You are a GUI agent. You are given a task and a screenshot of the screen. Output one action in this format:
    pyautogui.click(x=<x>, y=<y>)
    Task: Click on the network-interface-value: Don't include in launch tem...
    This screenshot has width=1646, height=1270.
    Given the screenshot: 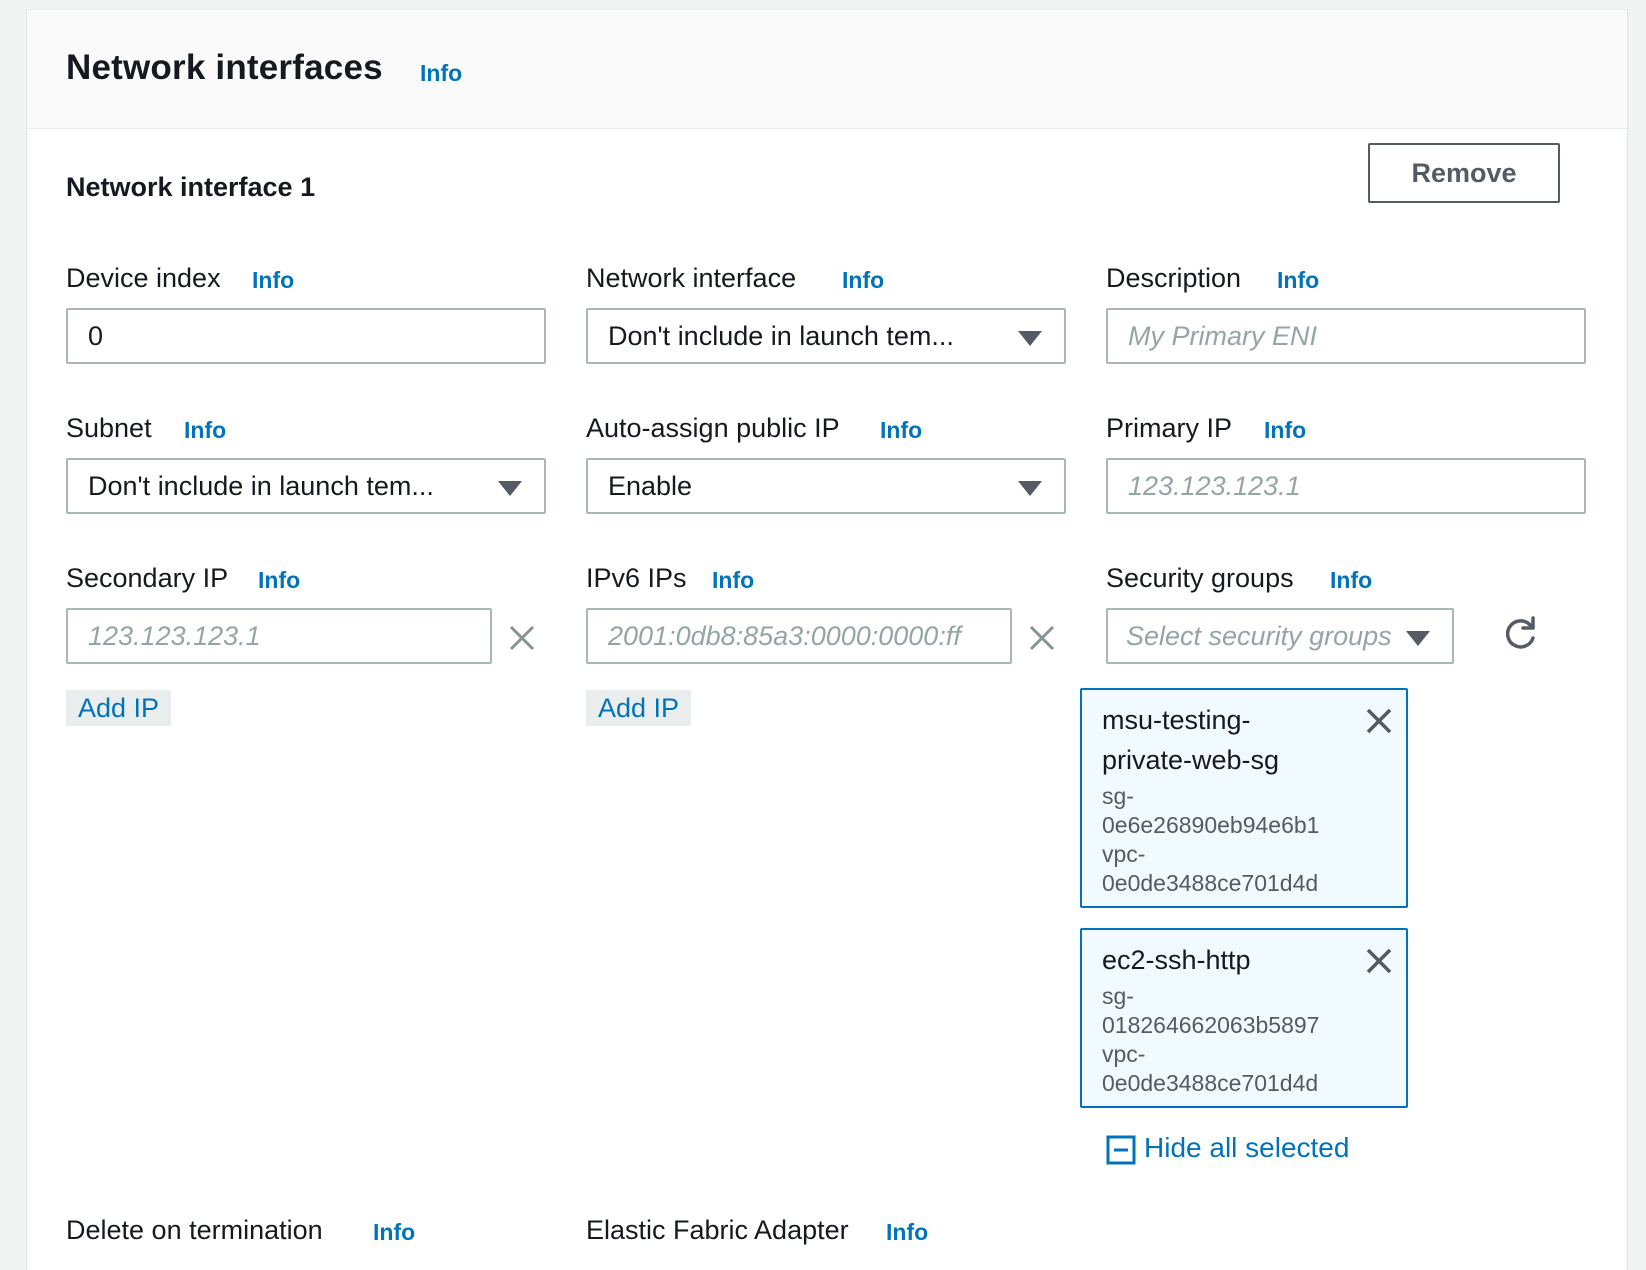 What is the action you would take?
    pyautogui.click(x=781, y=336)
    